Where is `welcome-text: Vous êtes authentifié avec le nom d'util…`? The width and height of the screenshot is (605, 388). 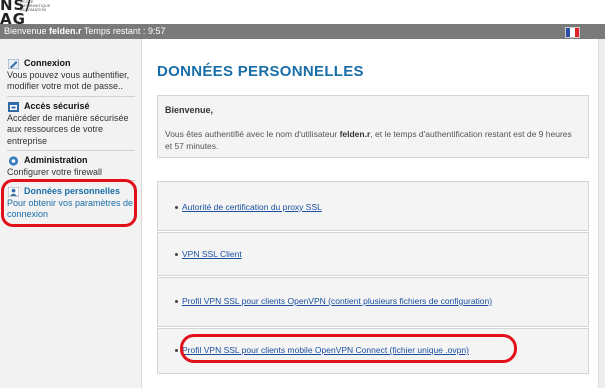 welcome-text: Vous êtes authentifié avec le nom d'util… is located at coordinates (371, 140).